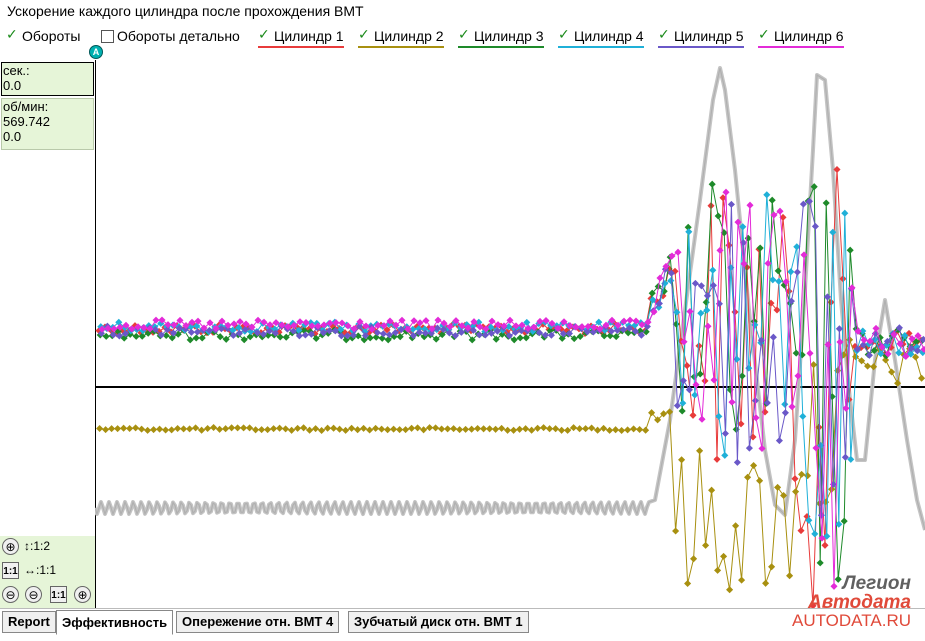  Describe the element at coordinates (51, 36) in the screenshot. I see `legend-label: Обороты` at that location.